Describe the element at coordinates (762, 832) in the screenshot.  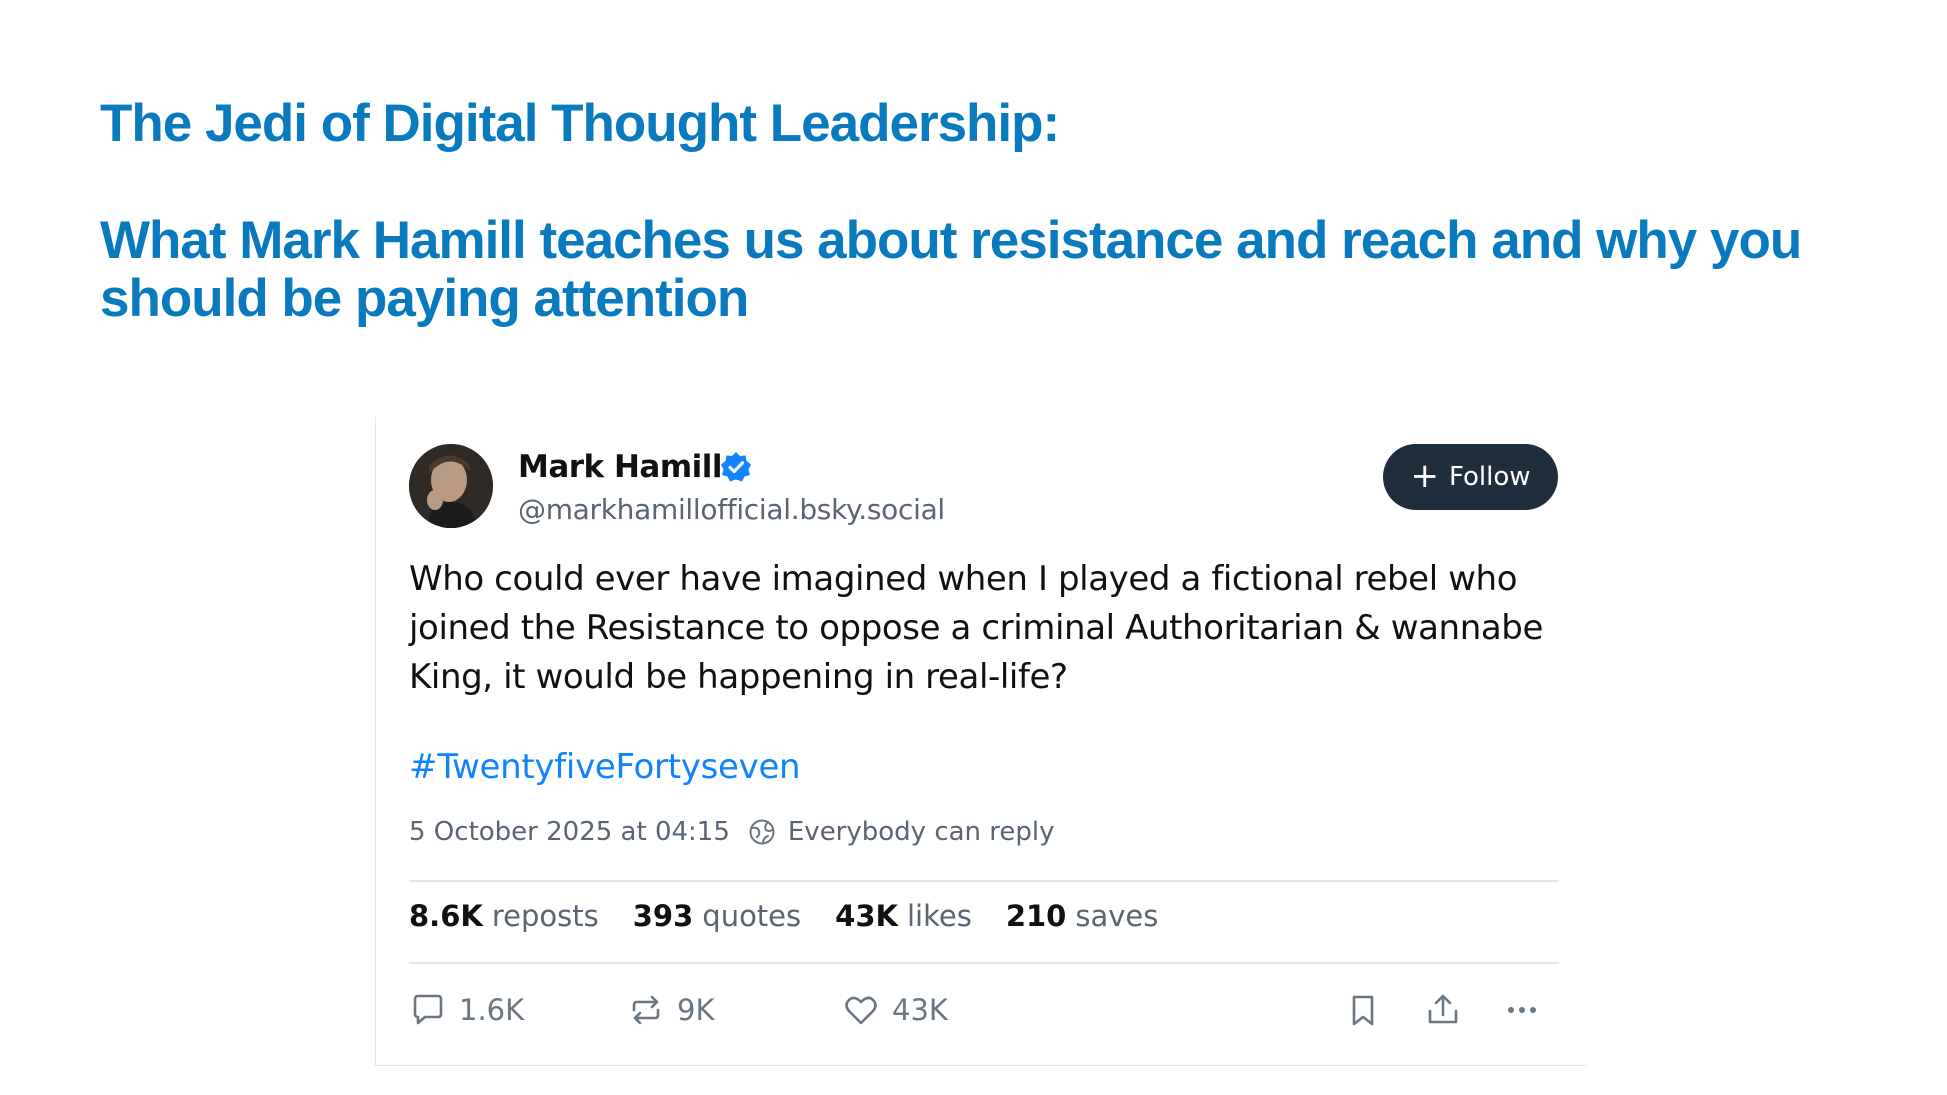
I see `globe-icon` at that location.